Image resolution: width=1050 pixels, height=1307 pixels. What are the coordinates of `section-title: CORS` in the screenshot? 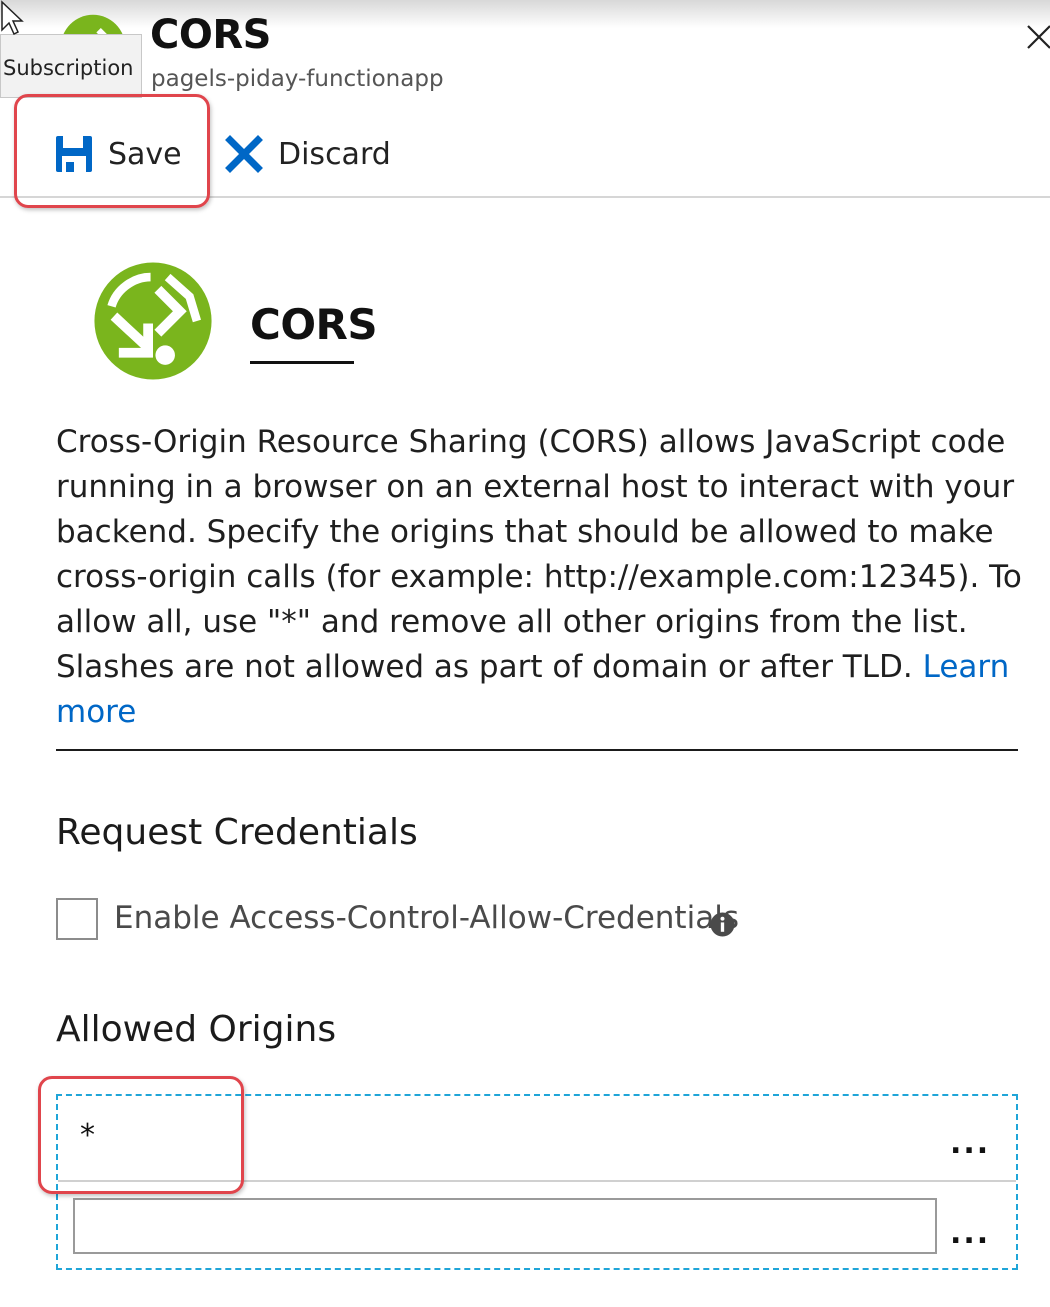 It's located at (314, 324).